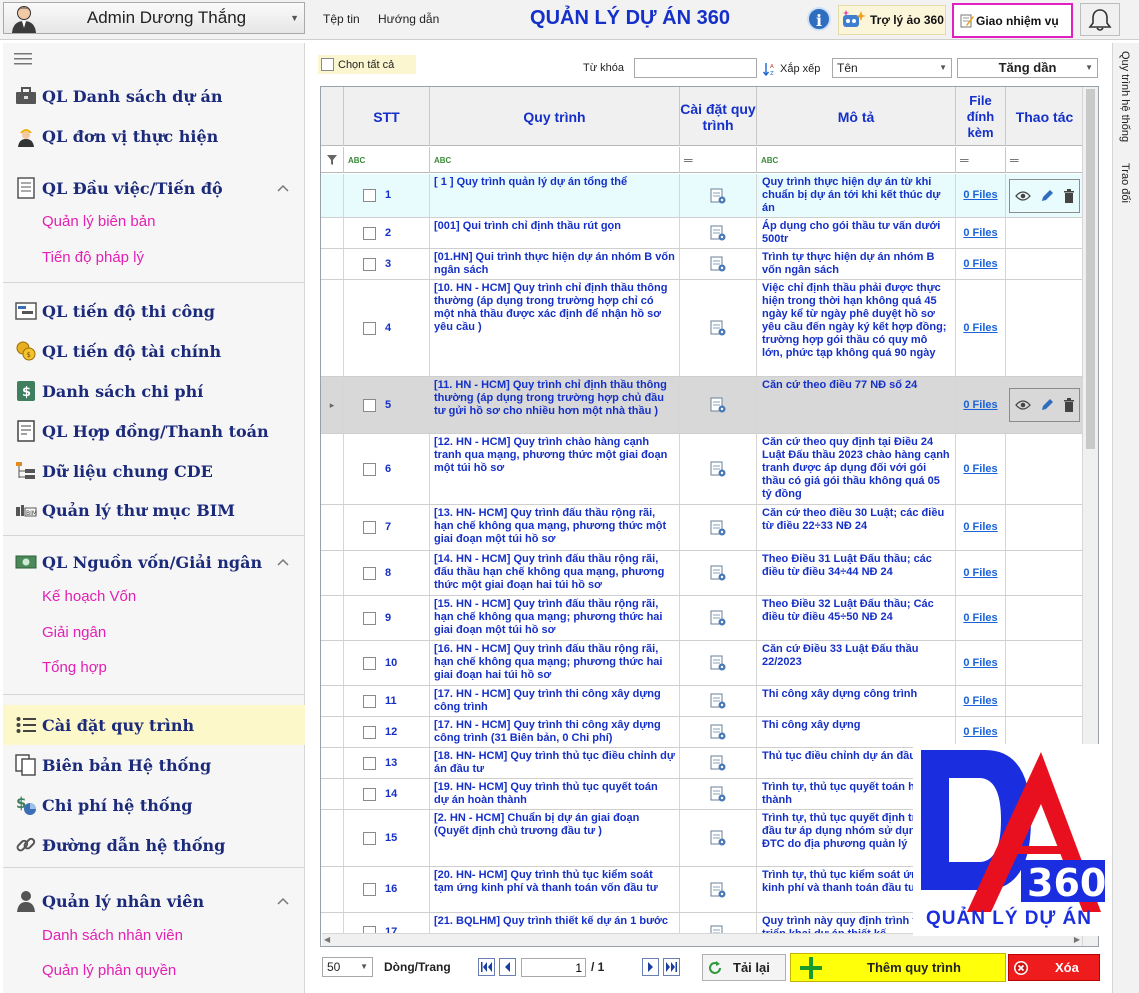 This screenshot has height=993, width=1139. What do you see at coordinates (154, 96) in the screenshot?
I see `sidebar-item-projects: QL Danh sách dự án` at bounding box center [154, 96].